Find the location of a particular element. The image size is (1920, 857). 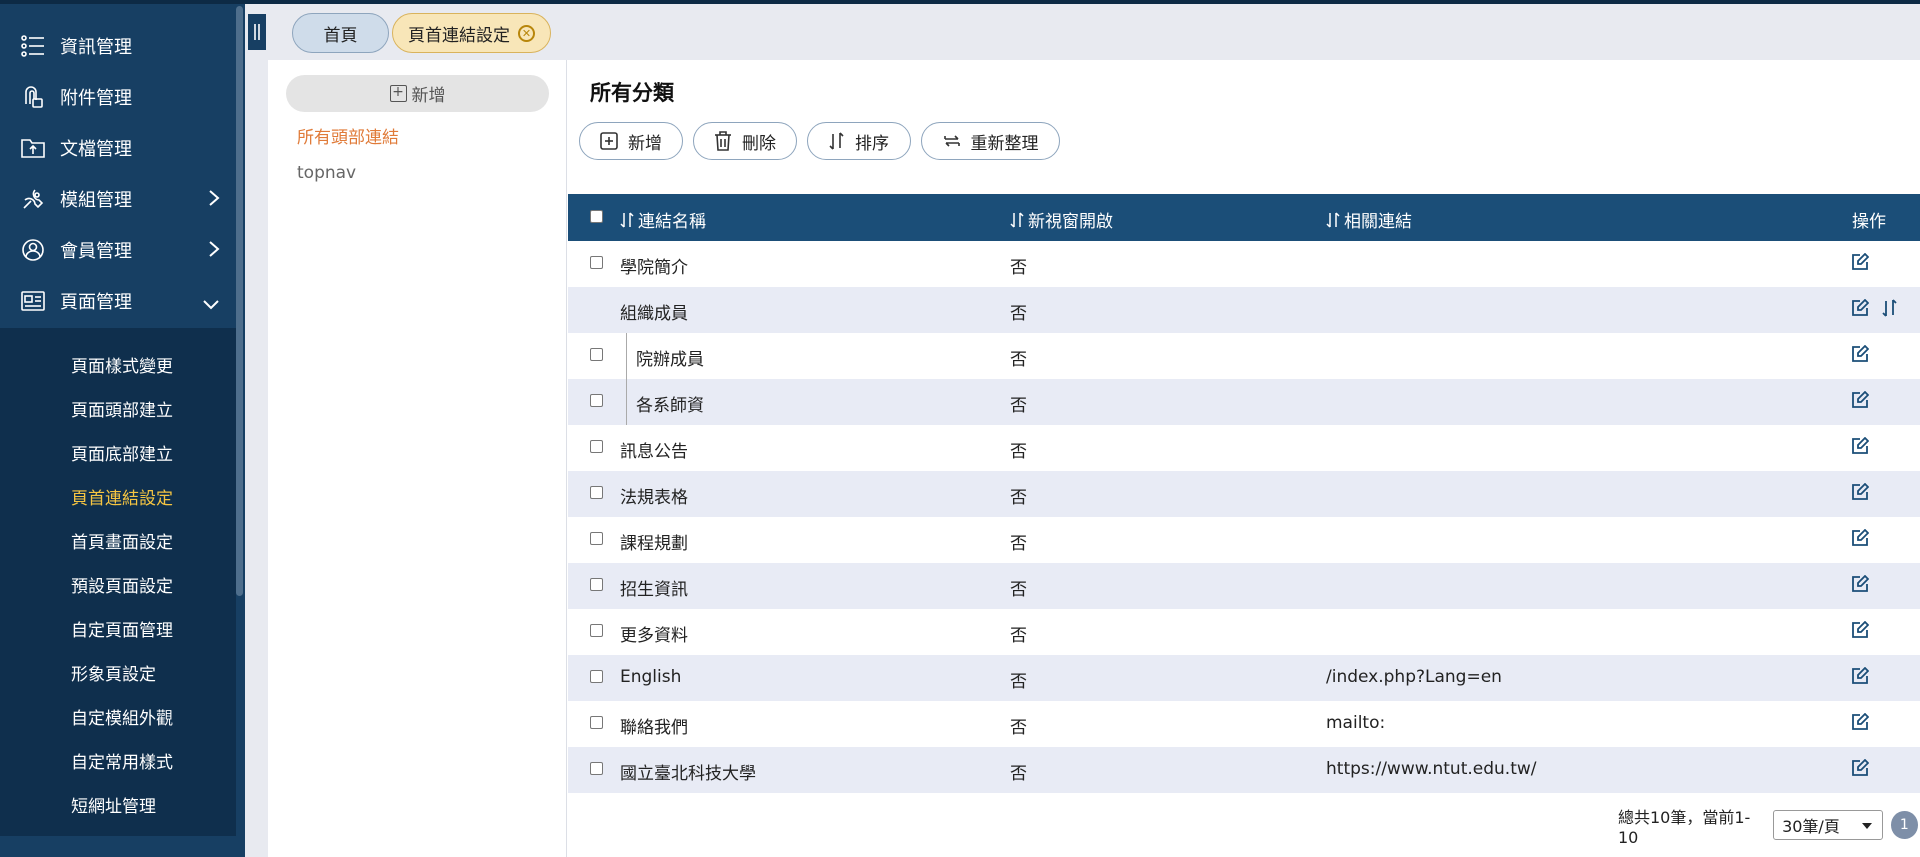

add-button: 新增 is located at coordinates (631, 141).